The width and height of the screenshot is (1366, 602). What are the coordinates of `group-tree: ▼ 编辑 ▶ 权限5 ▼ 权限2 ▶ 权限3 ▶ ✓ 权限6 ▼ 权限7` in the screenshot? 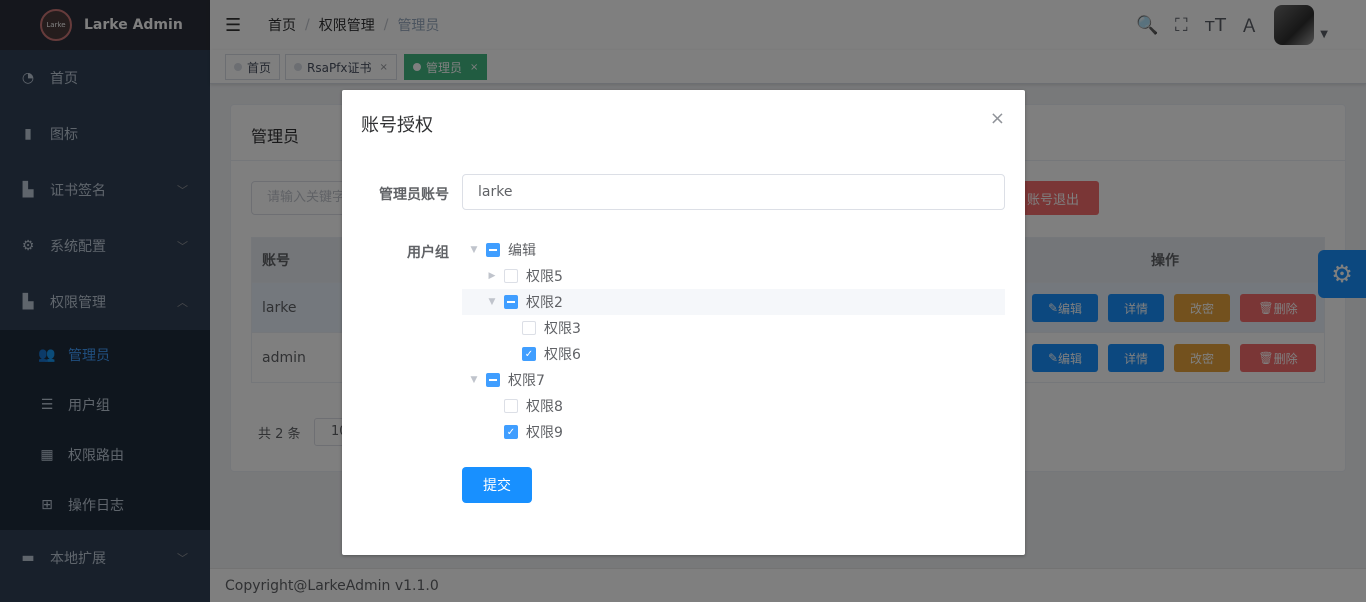 It's located at (733, 341).